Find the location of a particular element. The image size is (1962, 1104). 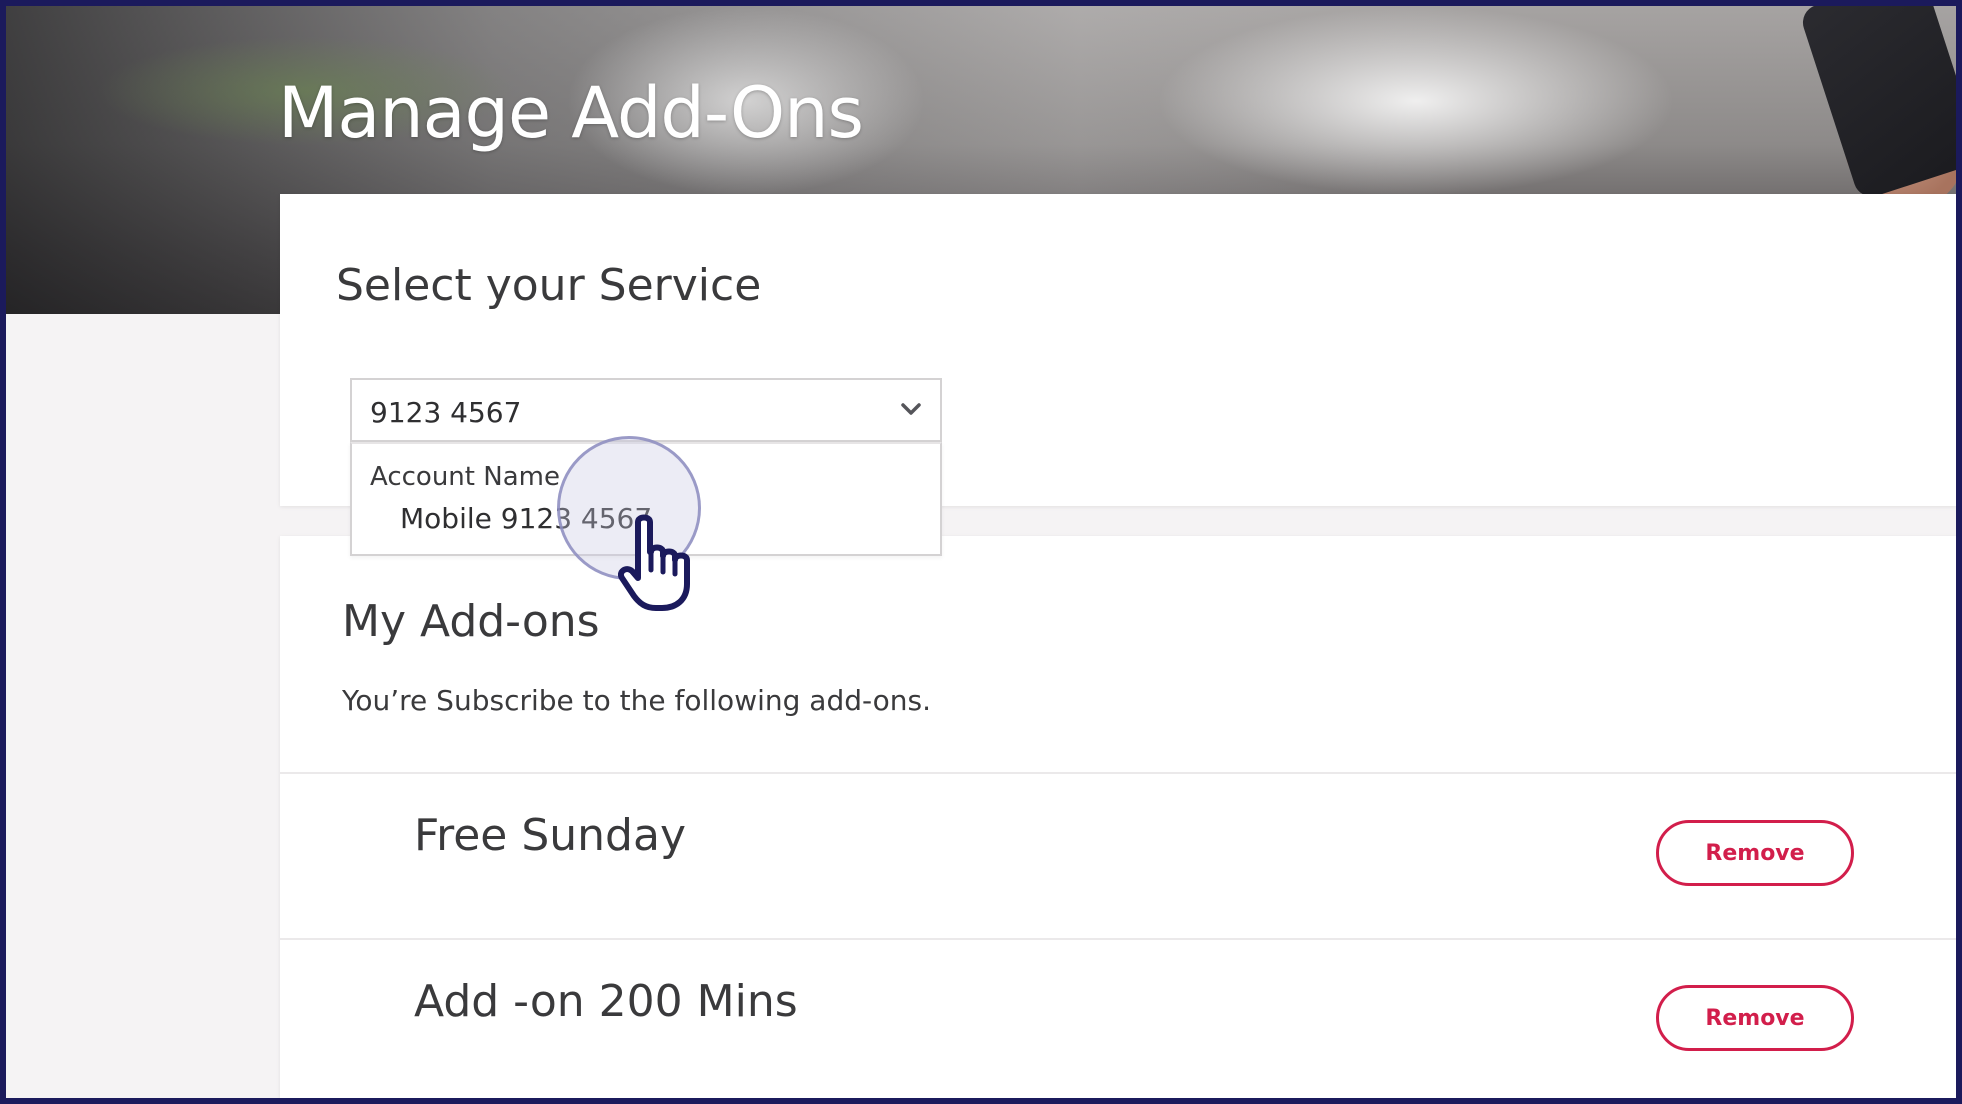

page-title: Manage Add-Ons is located at coordinates (571, 113).